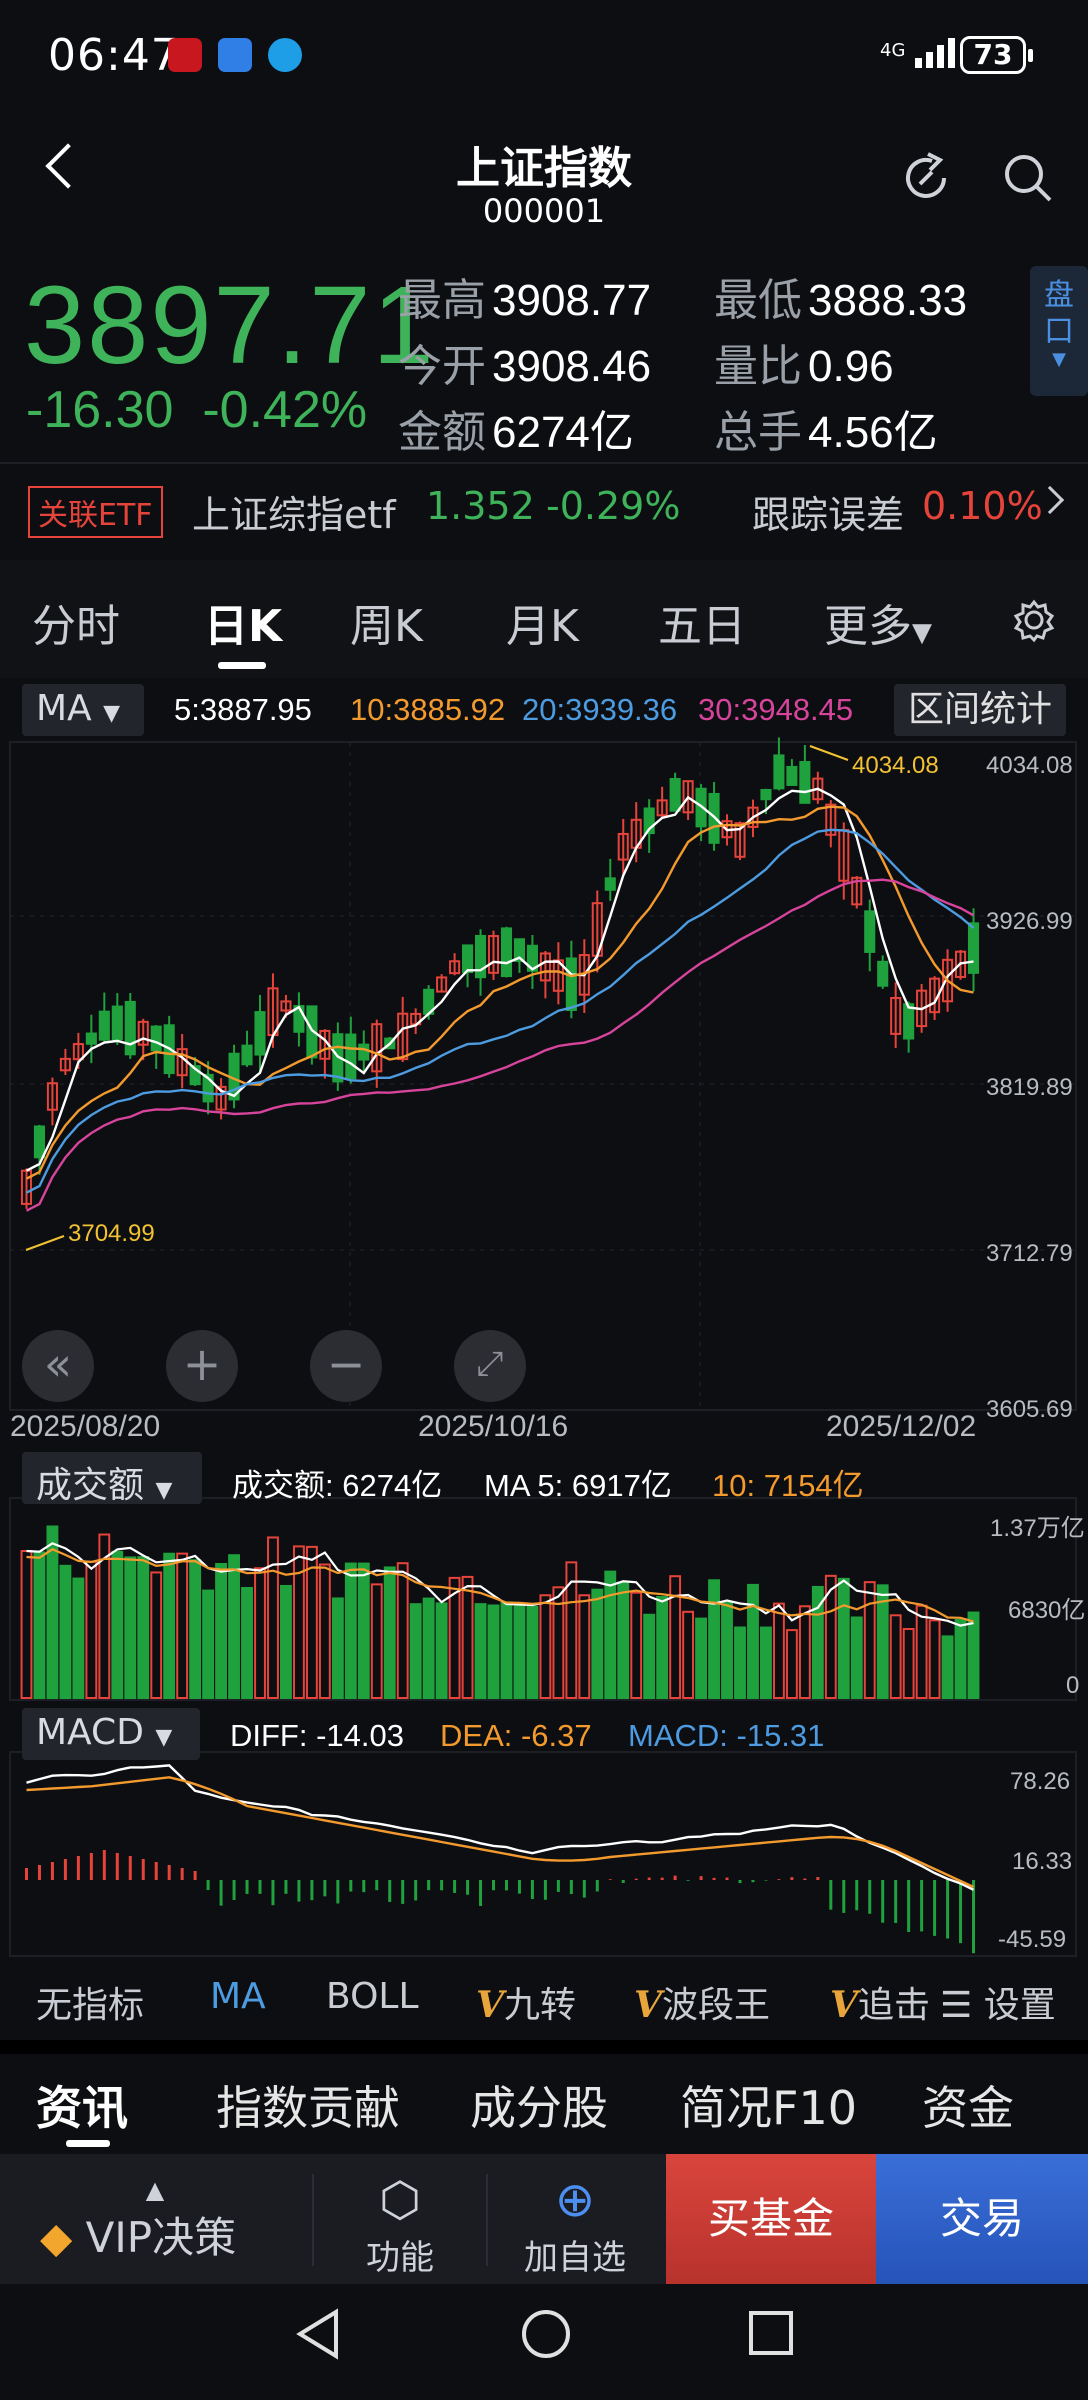 This screenshot has width=1088, height=2400. What do you see at coordinates (82, 2105) in the screenshot?
I see `tab-news: 资讯` at bounding box center [82, 2105].